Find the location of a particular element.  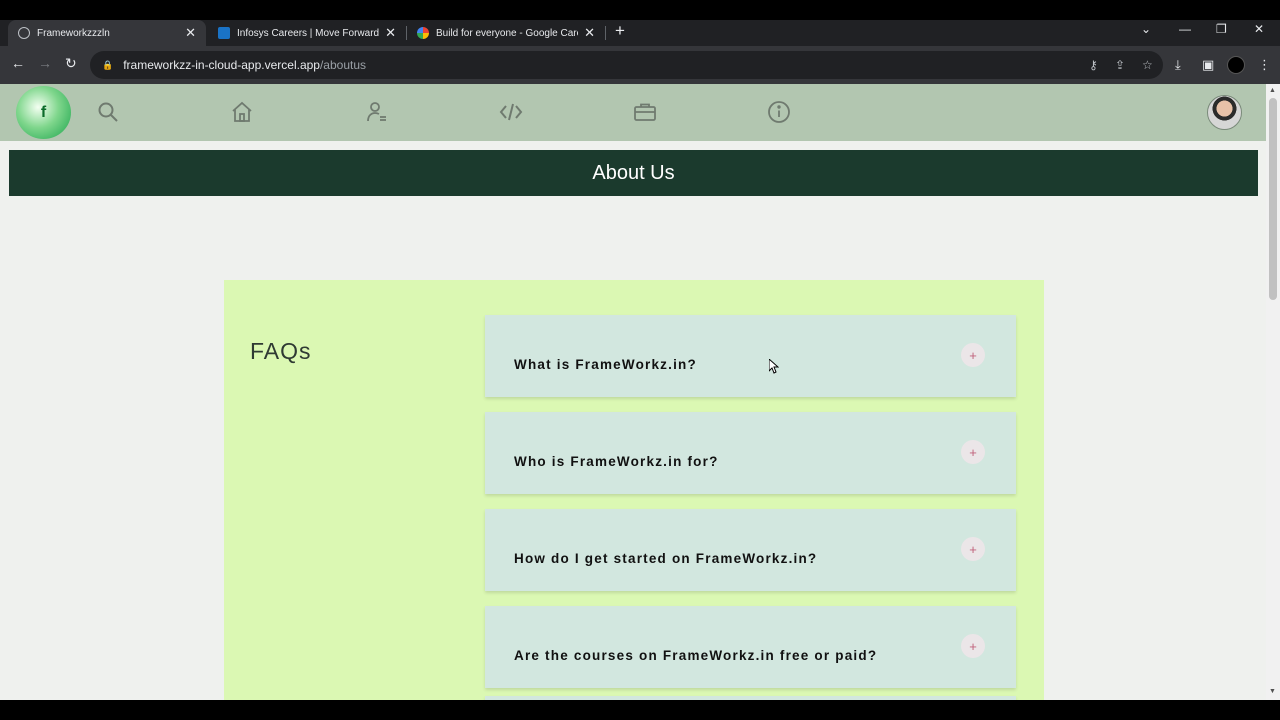

maximize-icon: ❐ is located at coordinates (1221, 29).